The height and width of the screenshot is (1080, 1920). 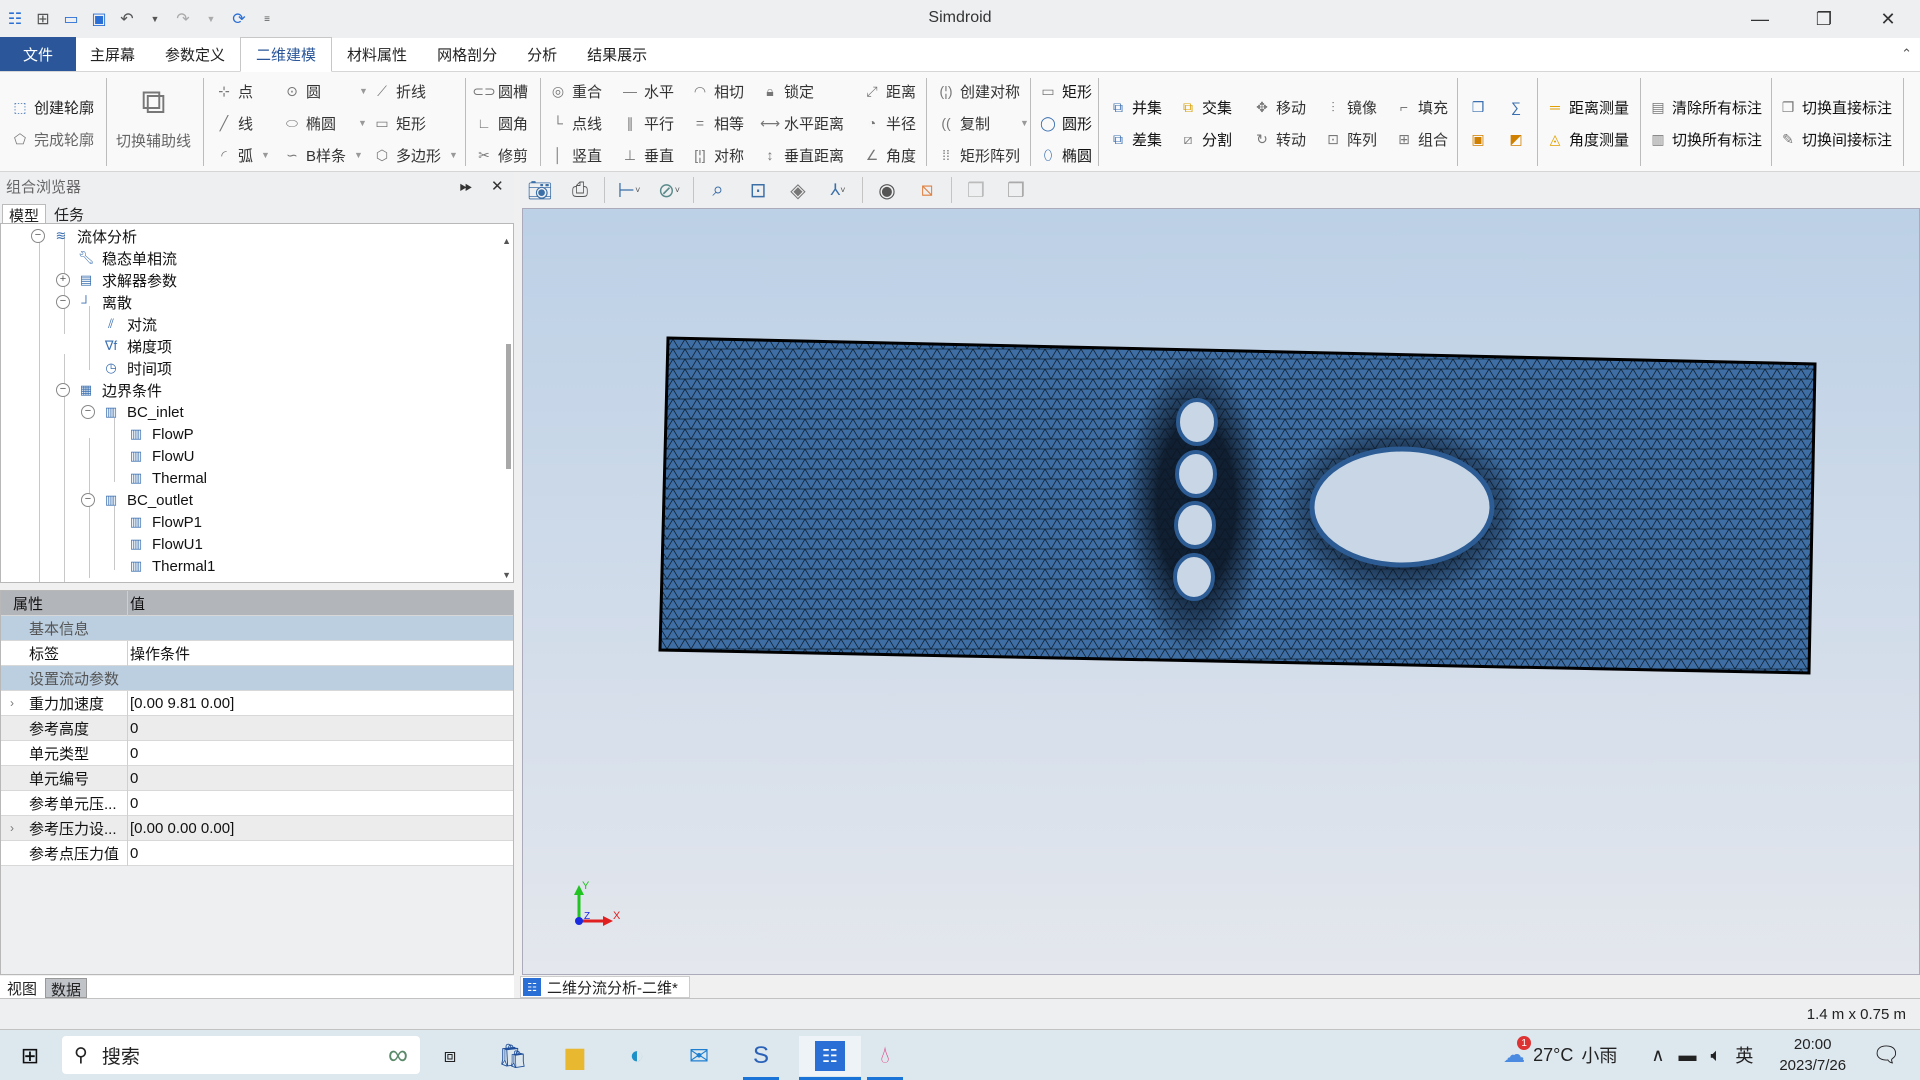 What do you see at coordinates (1835, 139) in the screenshot?
I see `toggle-indirect-annotations-button: ✎ 切换间接标注` at bounding box center [1835, 139].